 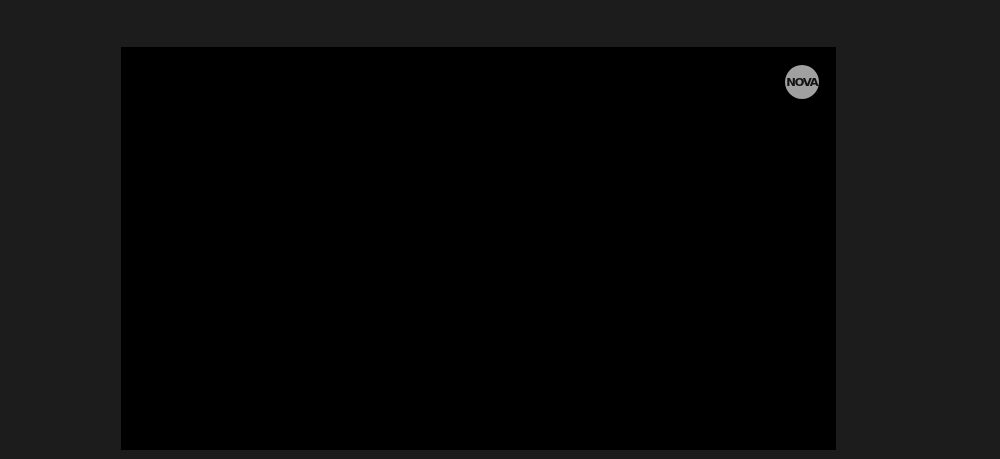 I want to click on nova-logo-icon: NOVA, so click(x=802, y=82).